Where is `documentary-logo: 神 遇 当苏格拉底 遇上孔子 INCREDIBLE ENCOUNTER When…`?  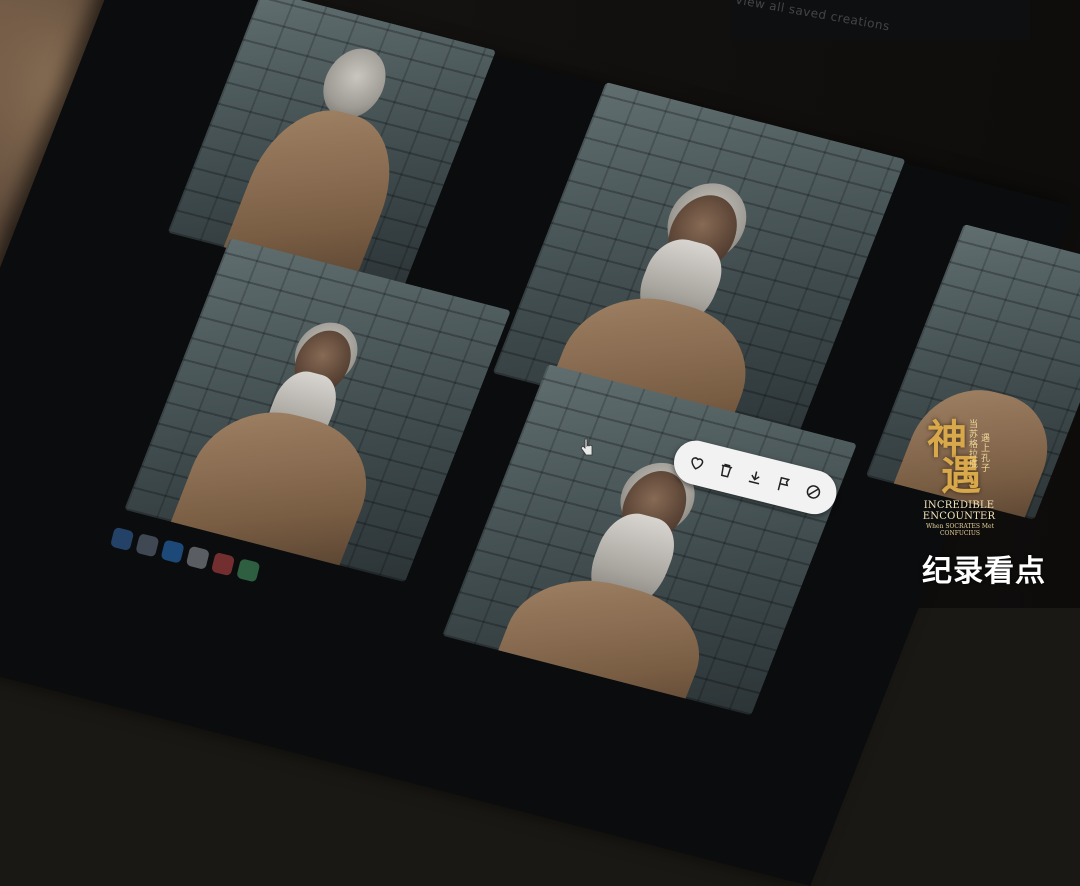
documentary-logo: 神 遇 当苏格拉底 遇上孔子 INCREDIBLE ENCOUNTER When… is located at coordinates (955, 480).